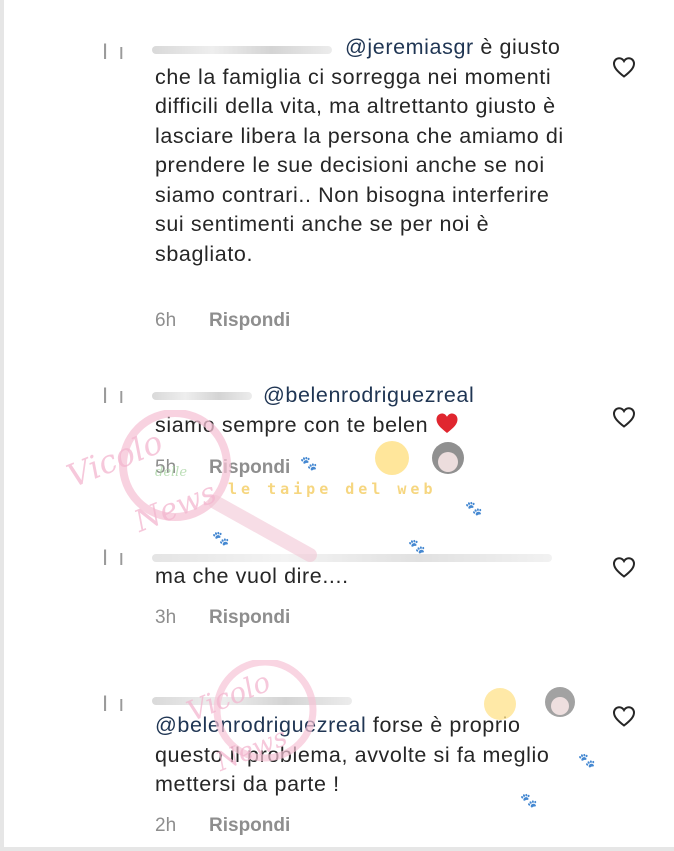 The image size is (674, 851). Describe the element at coordinates (2, 425) in the screenshot. I see `left-border` at that location.